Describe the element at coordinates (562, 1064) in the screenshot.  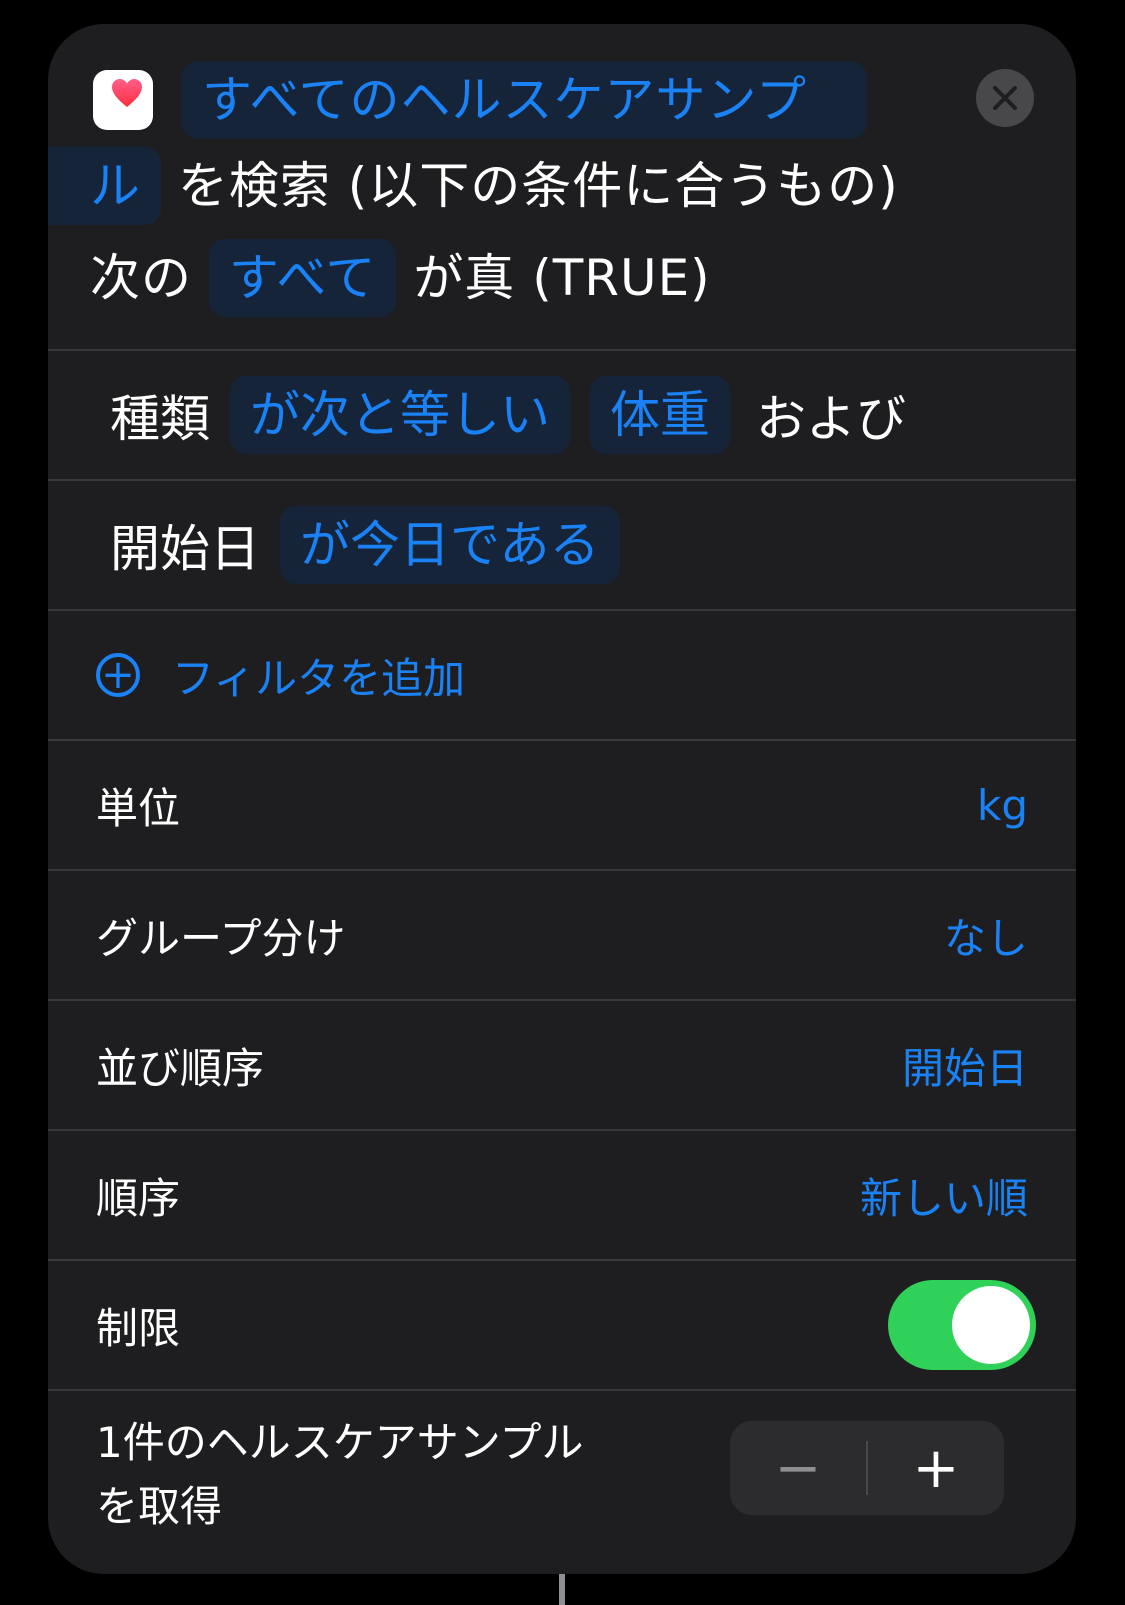
I see `setting-sort-by: 並び順序 開始日` at that location.